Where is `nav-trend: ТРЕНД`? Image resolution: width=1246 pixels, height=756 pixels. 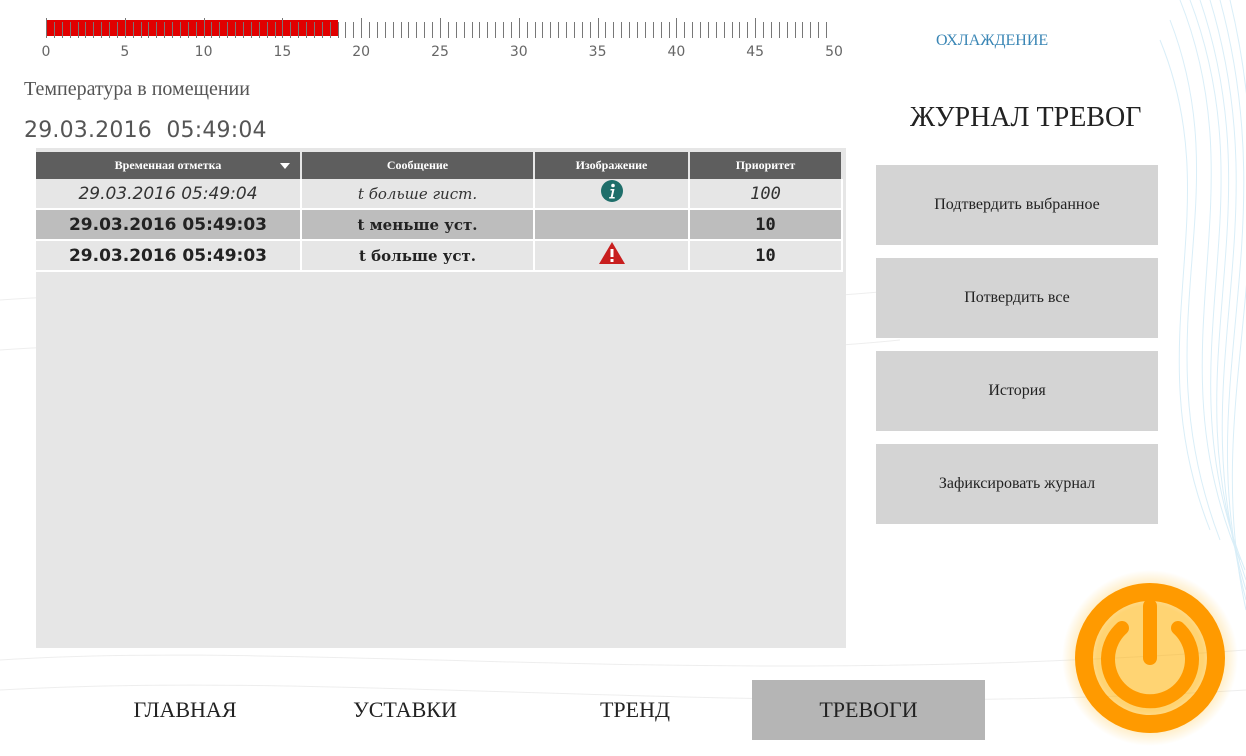 nav-trend: ТРЕНД is located at coordinates (635, 710).